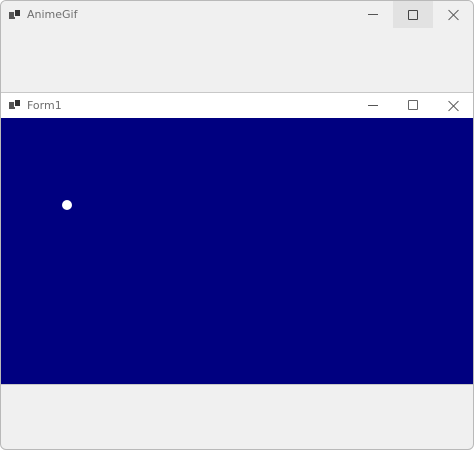 This screenshot has height=450, width=474. Describe the element at coordinates (237, 14) in the screenshot. I see `animegif-titlebar: AnimeGif` at that location.